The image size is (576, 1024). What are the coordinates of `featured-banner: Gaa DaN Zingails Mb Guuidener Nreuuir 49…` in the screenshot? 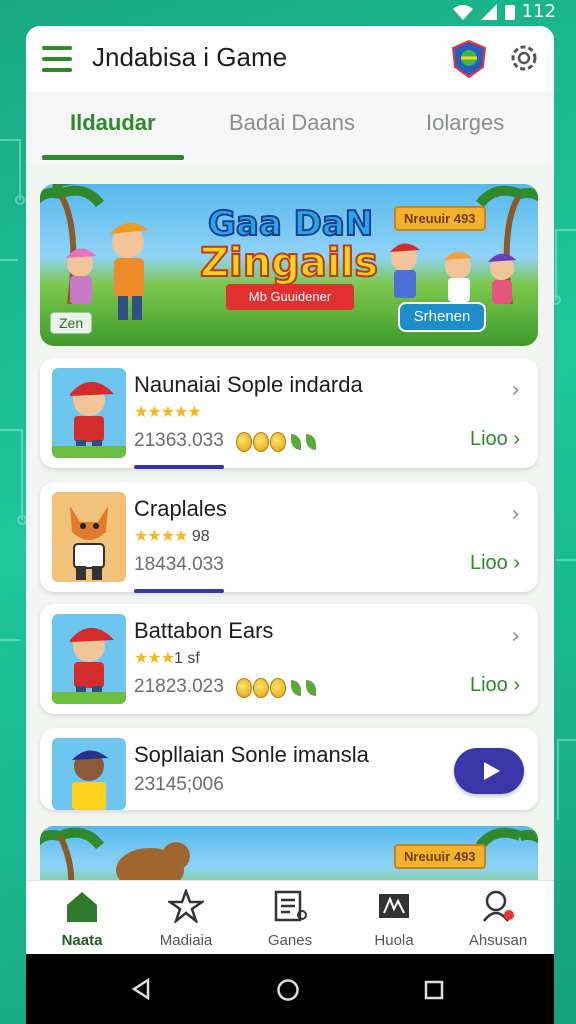 It's located at (289, 265).